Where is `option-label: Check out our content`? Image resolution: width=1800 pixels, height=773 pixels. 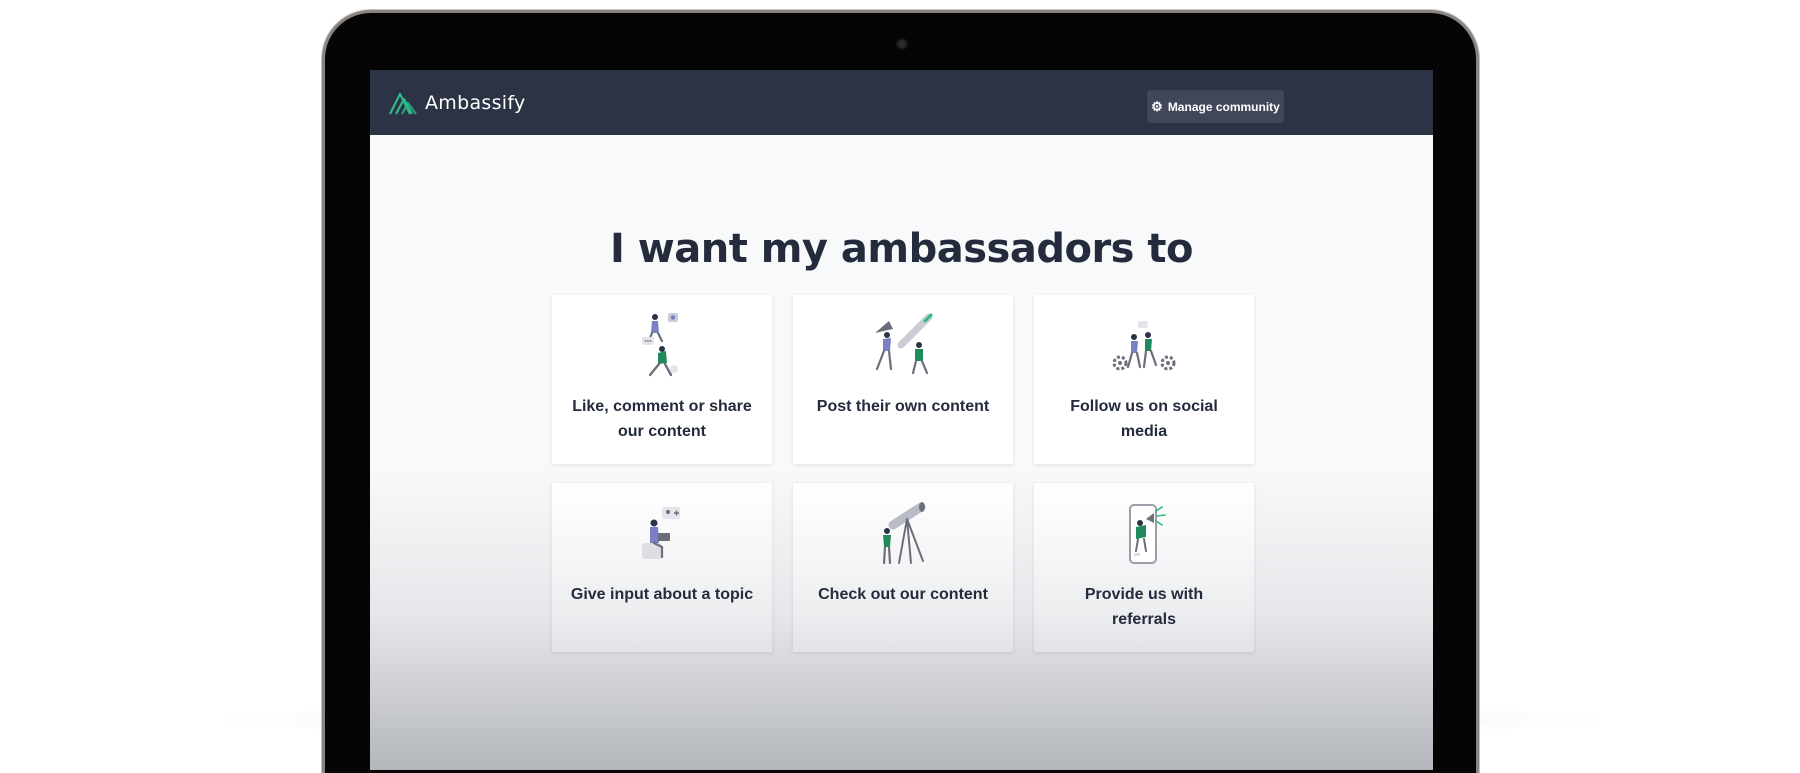
option-label: Check out our content is located at coordinates (903, 594).